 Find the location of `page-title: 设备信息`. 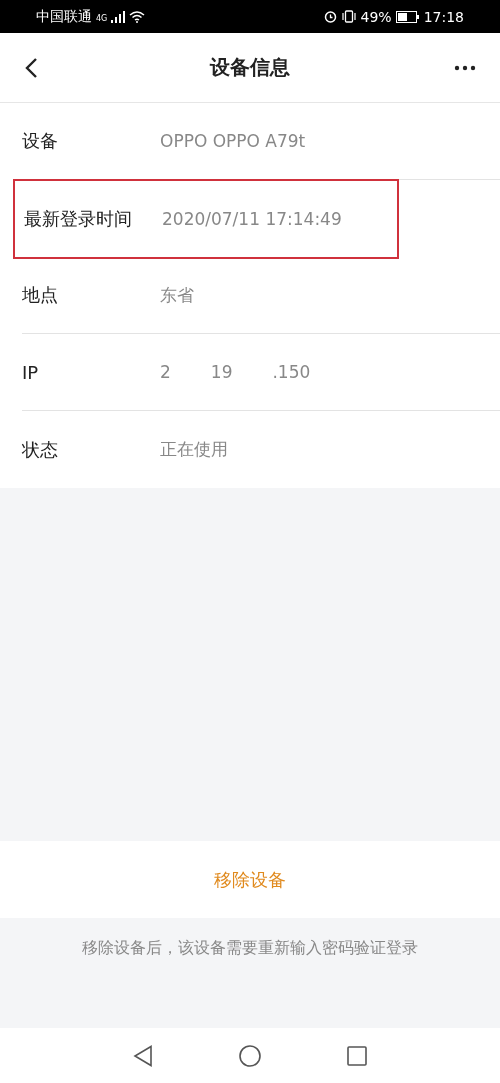

page-title: 设备信息 is located at coordinates (250, 67).